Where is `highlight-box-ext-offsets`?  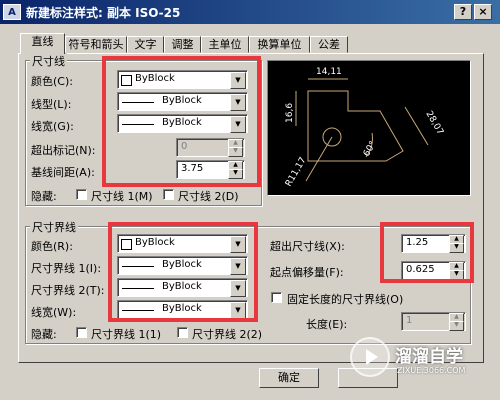 highlight-box-ext-offsets is located at coordinates (427, 252).